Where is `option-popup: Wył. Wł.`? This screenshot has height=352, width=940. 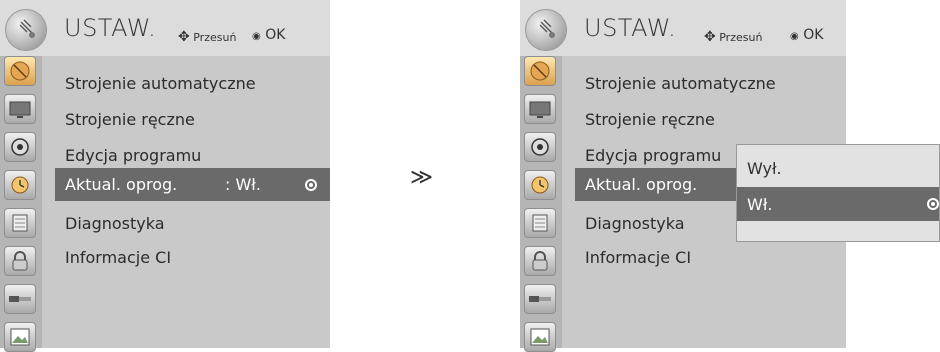 option-popup: Wył. Wł. is located at coordinates (838, 193).